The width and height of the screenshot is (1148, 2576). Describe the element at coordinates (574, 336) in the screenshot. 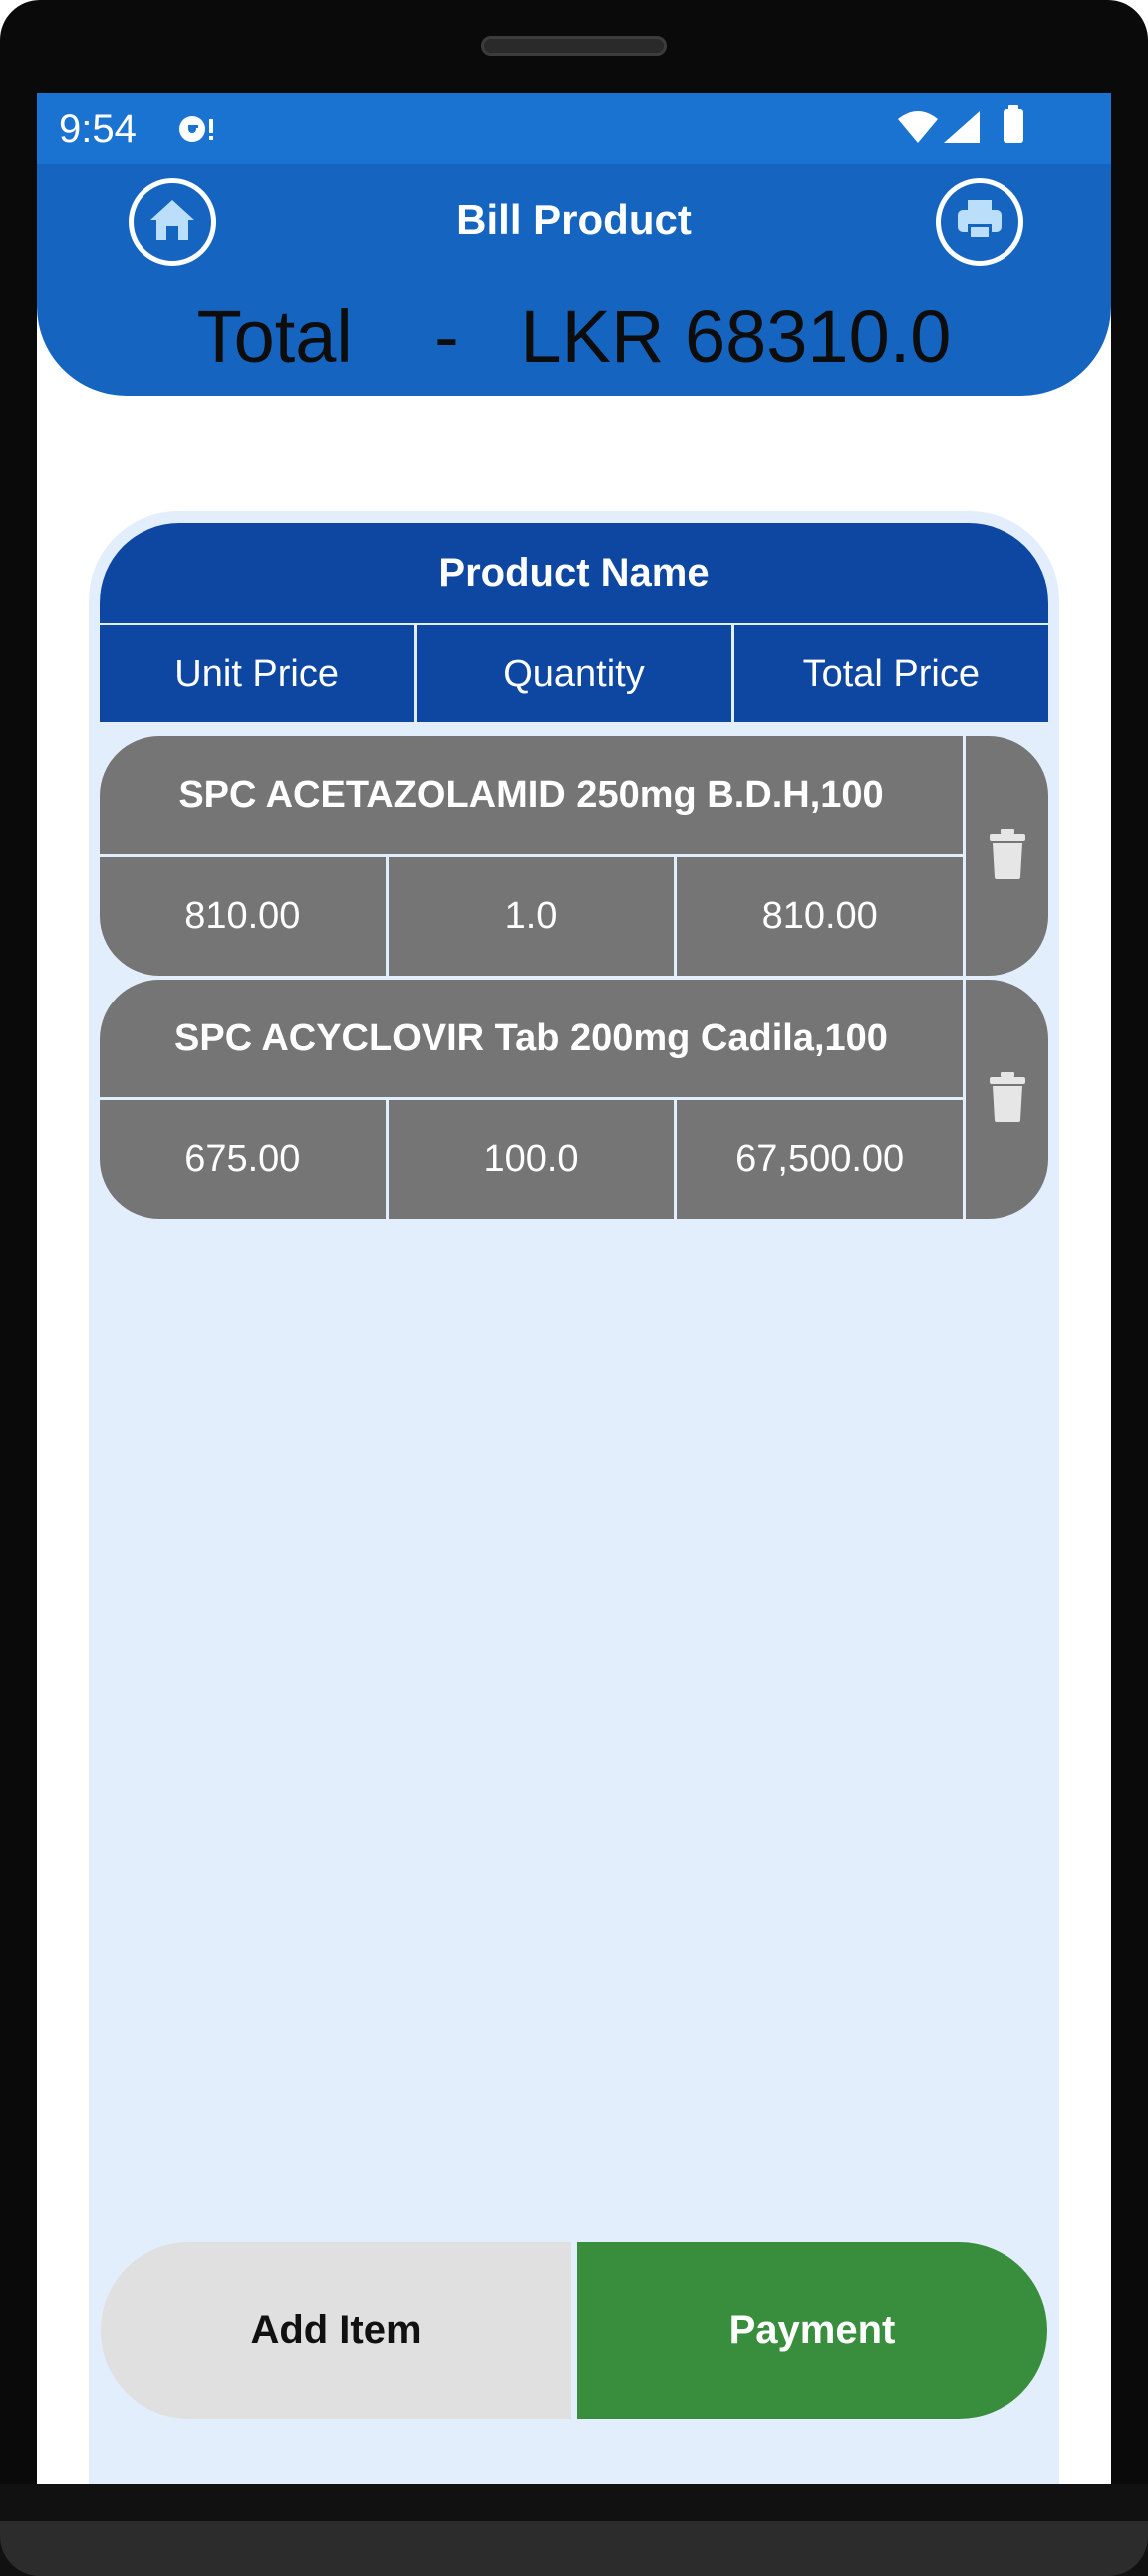

I see `bill-total: Total - LKR 68310.0` at that location.